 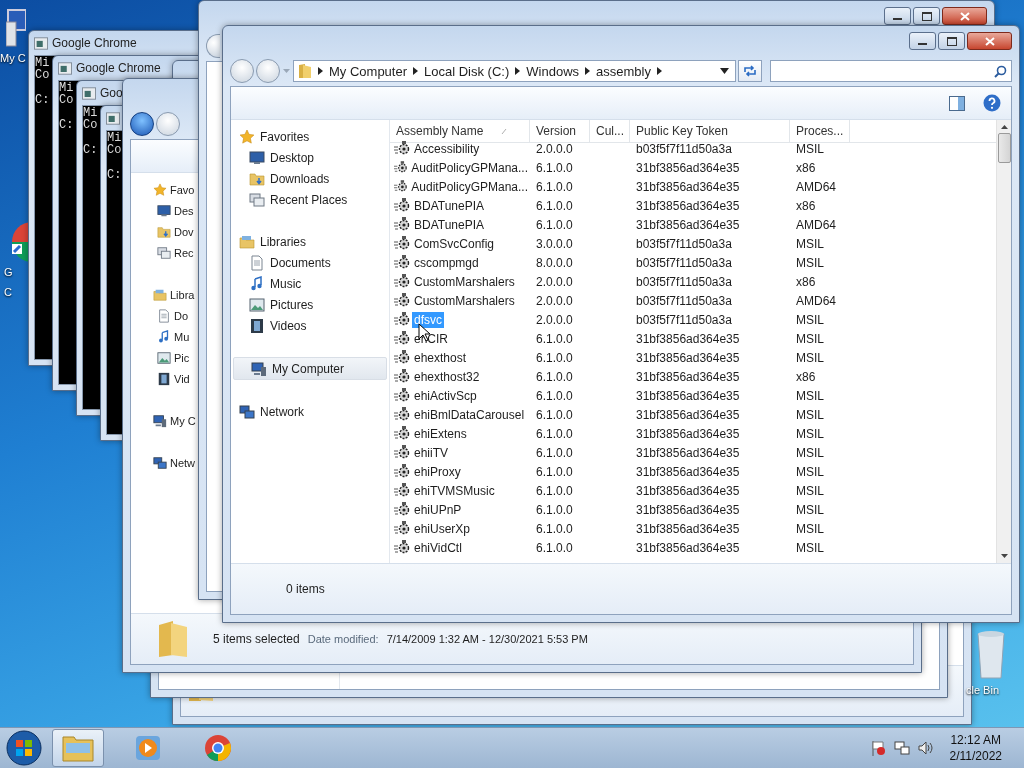 What do you see at coordinates (877, 748) in the screenshot?
I see `flag-icon` at bounding box center [877, 748].